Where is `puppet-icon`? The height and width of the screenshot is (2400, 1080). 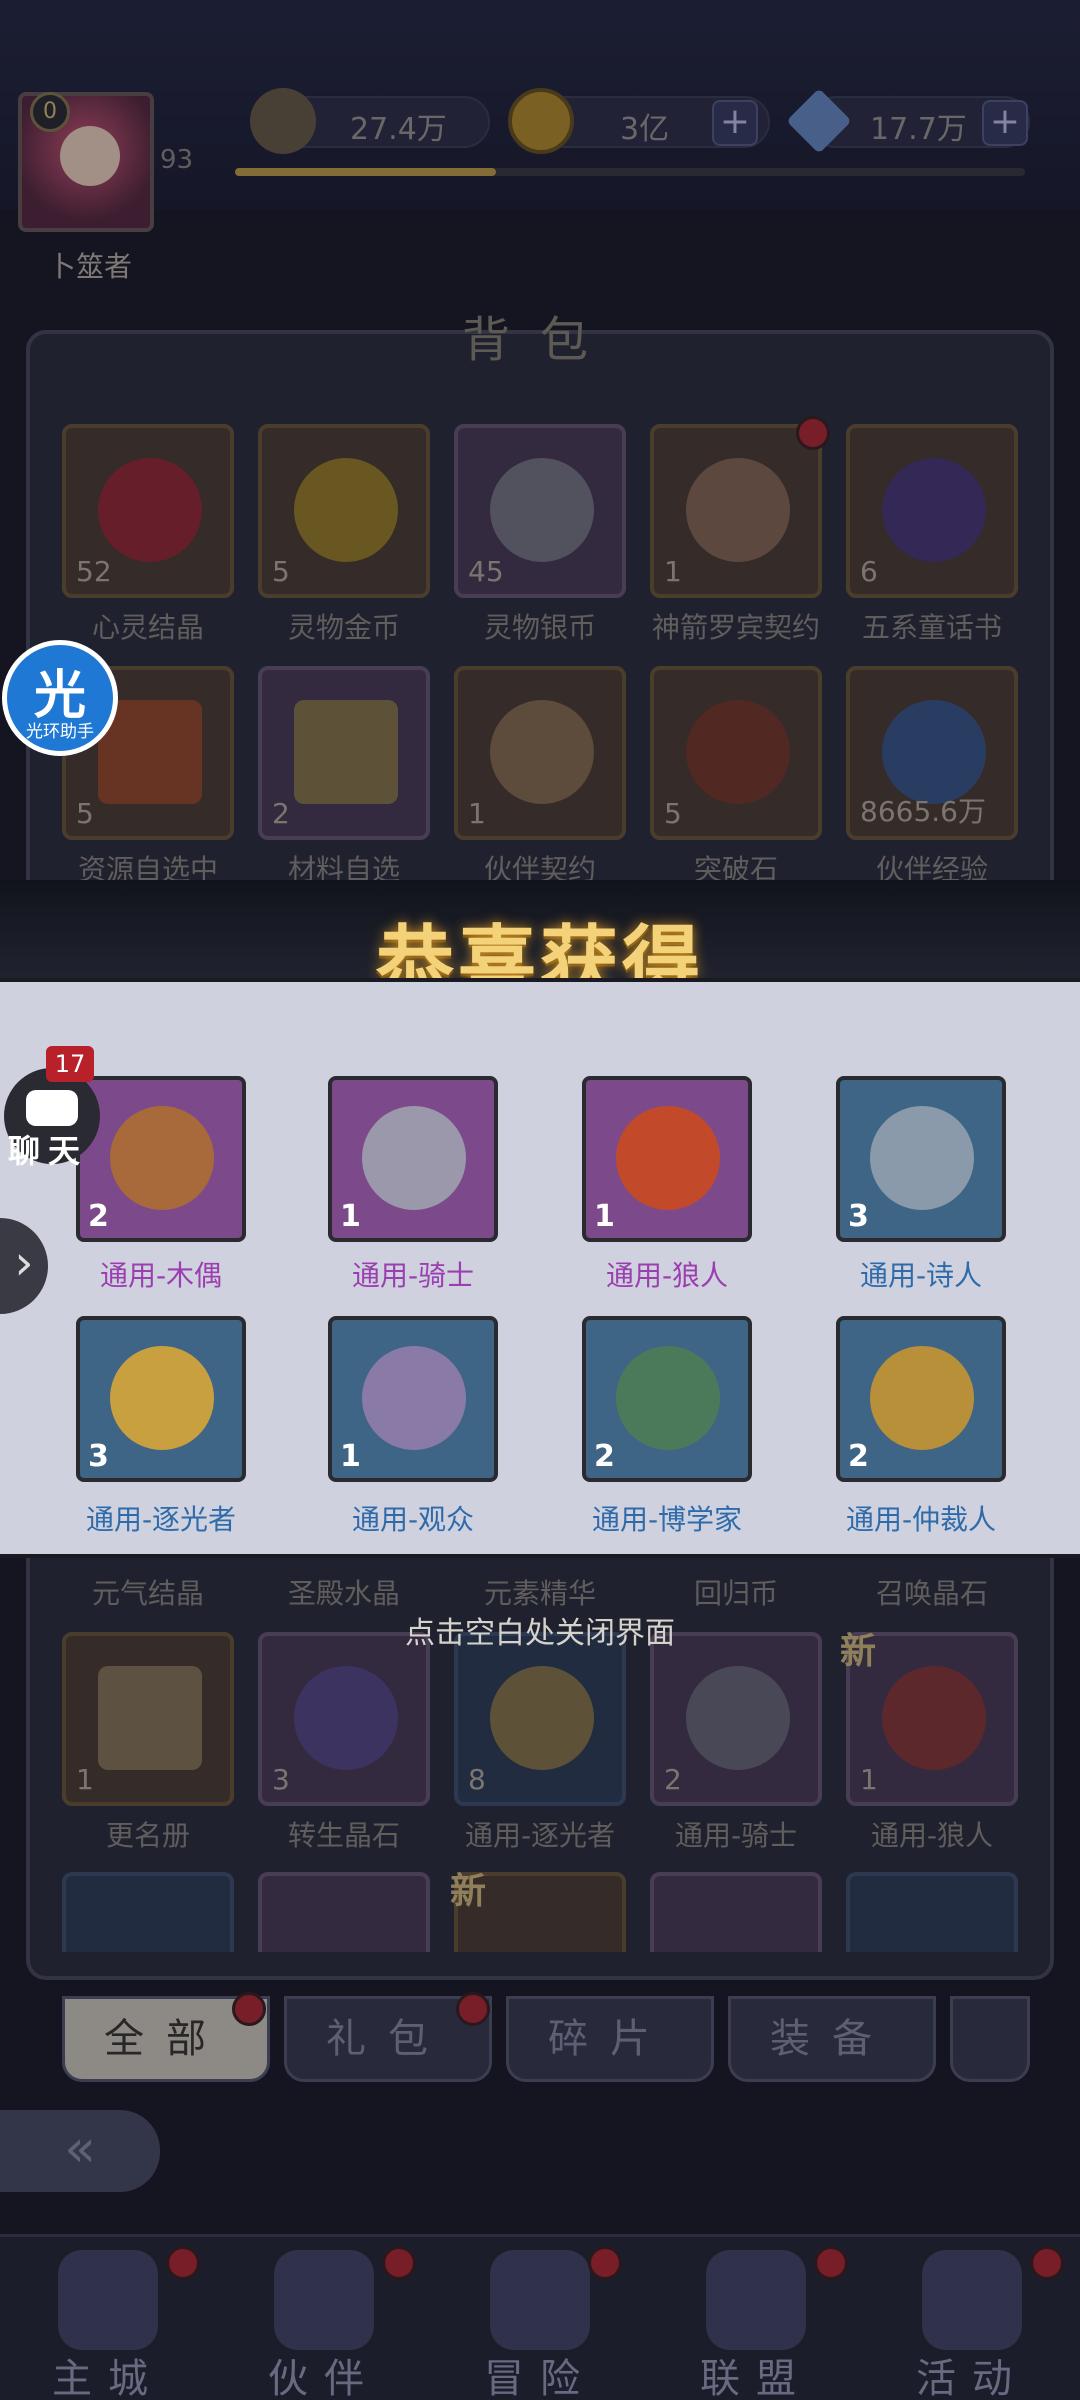
puppet-icon is located at coordinates (162, 1158).